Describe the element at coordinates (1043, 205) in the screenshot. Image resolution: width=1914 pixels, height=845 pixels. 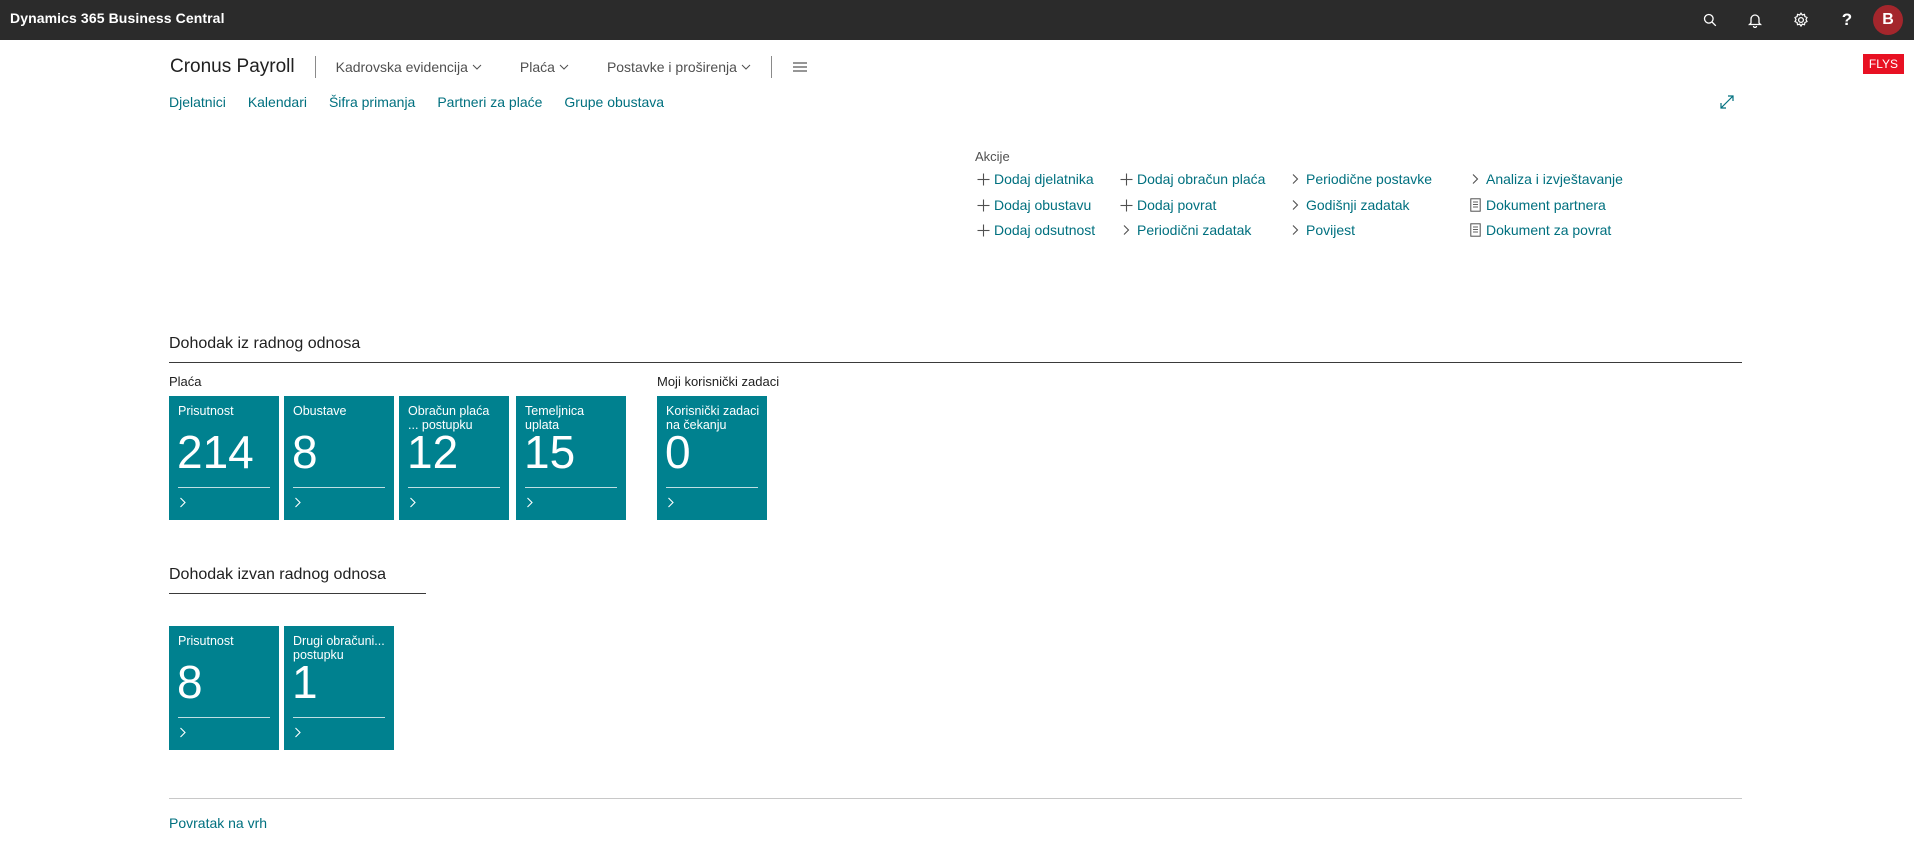
I see `action-label: Dodaj obustavu` at that location.